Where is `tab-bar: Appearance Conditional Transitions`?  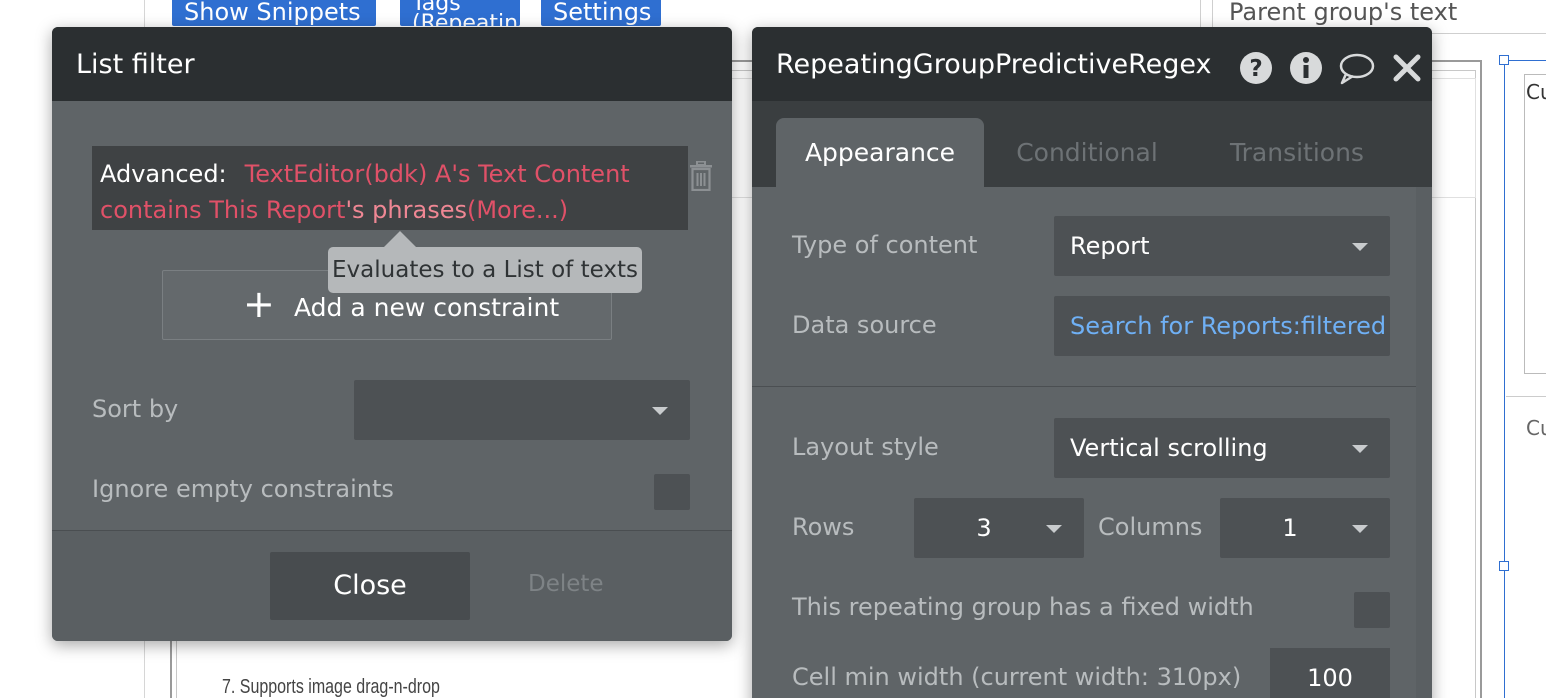 tab-bar: Appearance Conditional Transitions is located at coordinates (1092, 144).